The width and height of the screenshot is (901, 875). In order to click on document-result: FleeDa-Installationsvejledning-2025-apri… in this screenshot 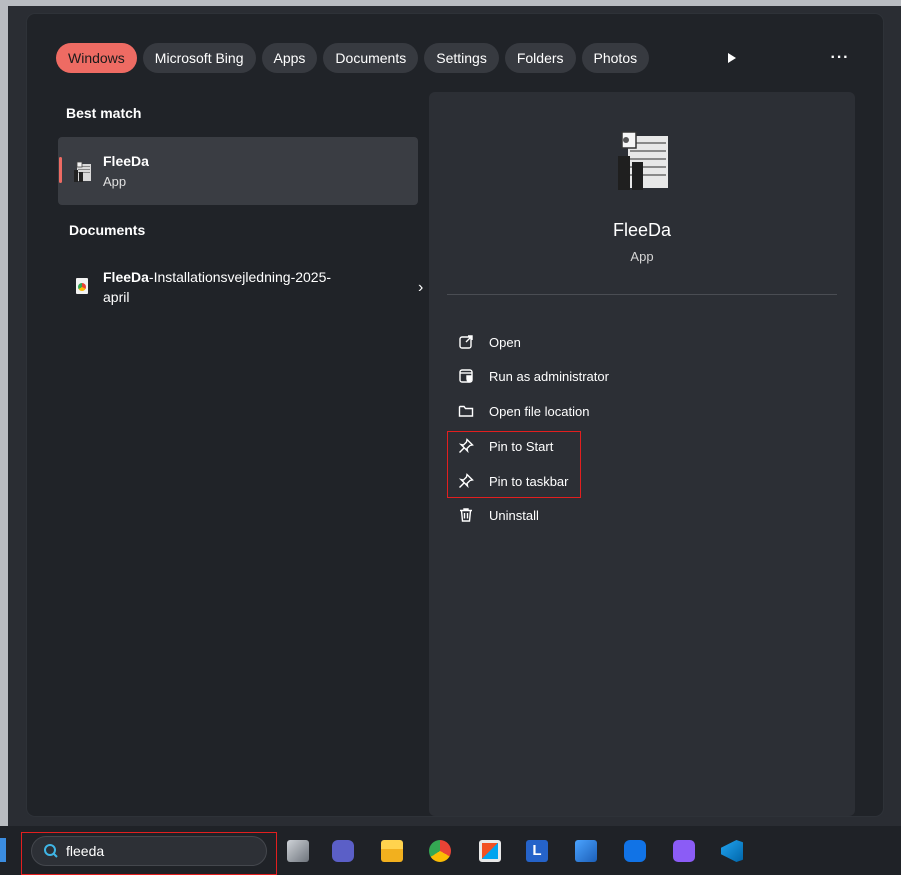, I will do `click(240, 287)`.